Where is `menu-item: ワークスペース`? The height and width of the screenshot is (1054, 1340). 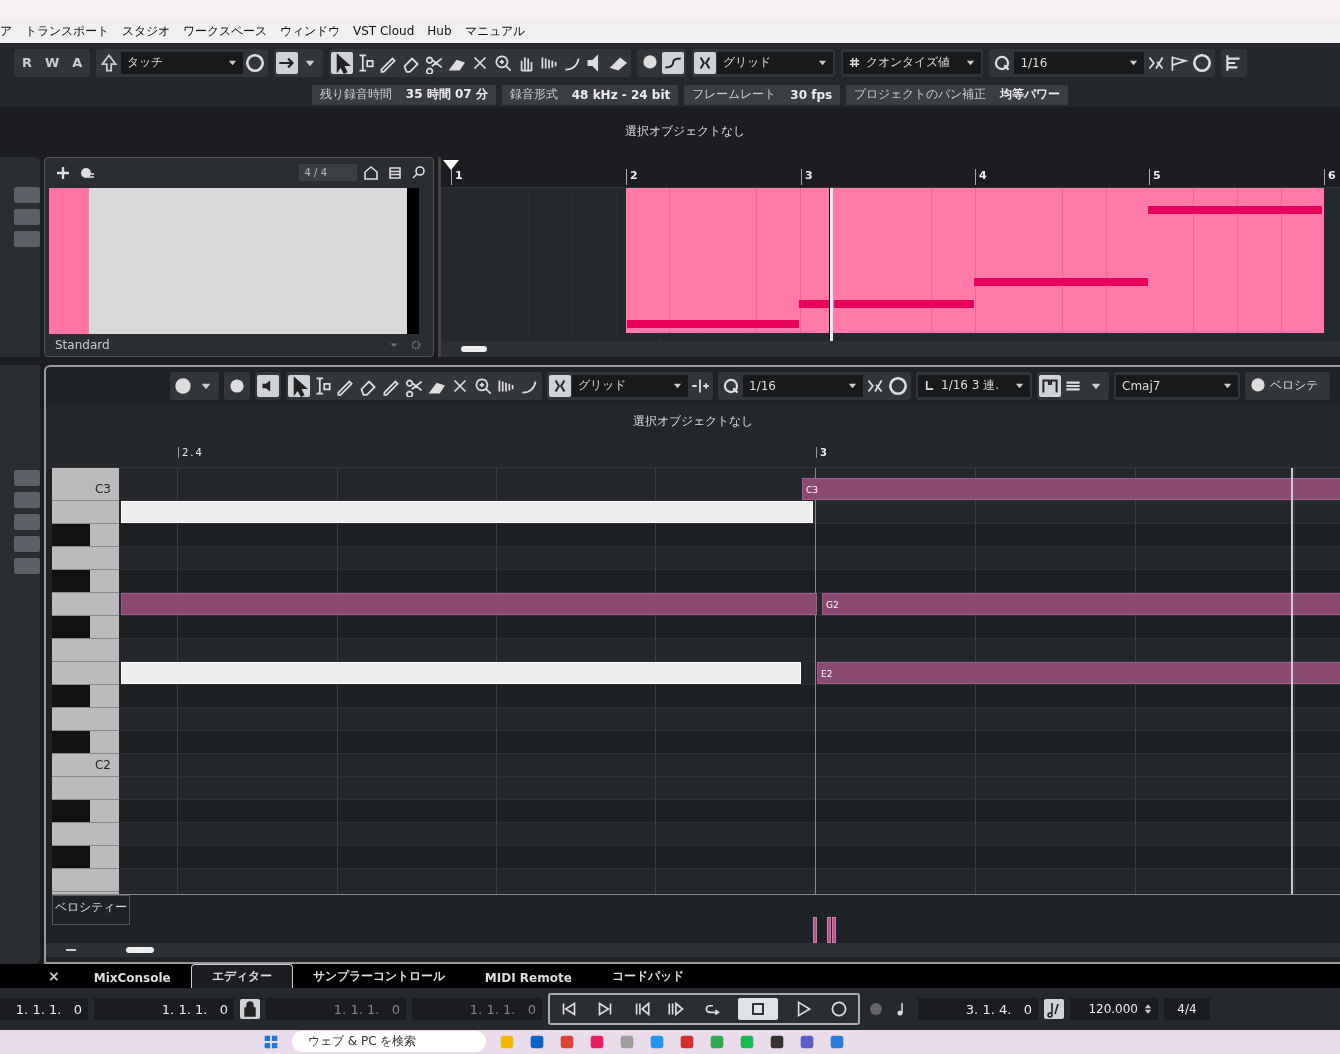
menu-item: ワークスペース is located at coordinates (225, 31).